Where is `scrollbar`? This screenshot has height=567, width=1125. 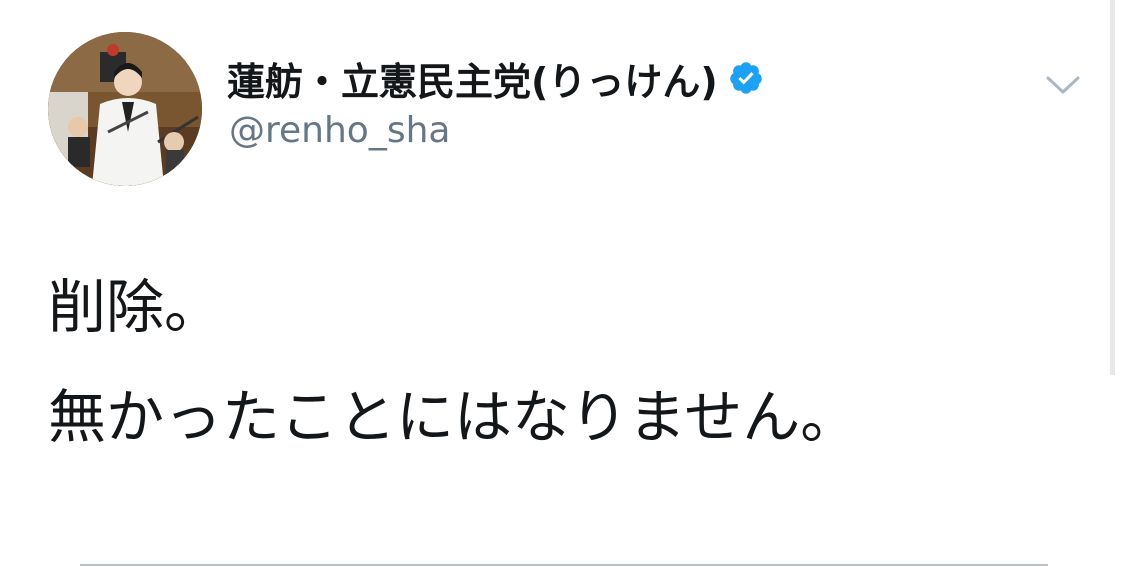 scrollbar is located at coordinates (1112, 187).